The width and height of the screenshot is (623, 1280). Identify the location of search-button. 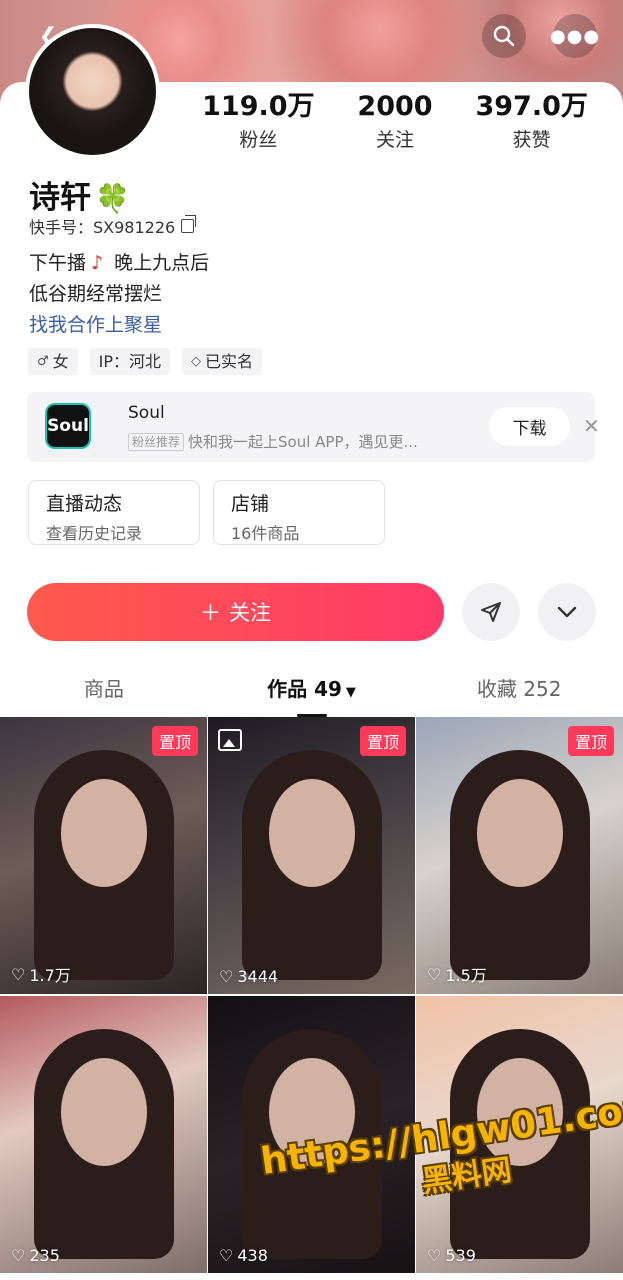
(504, 36).